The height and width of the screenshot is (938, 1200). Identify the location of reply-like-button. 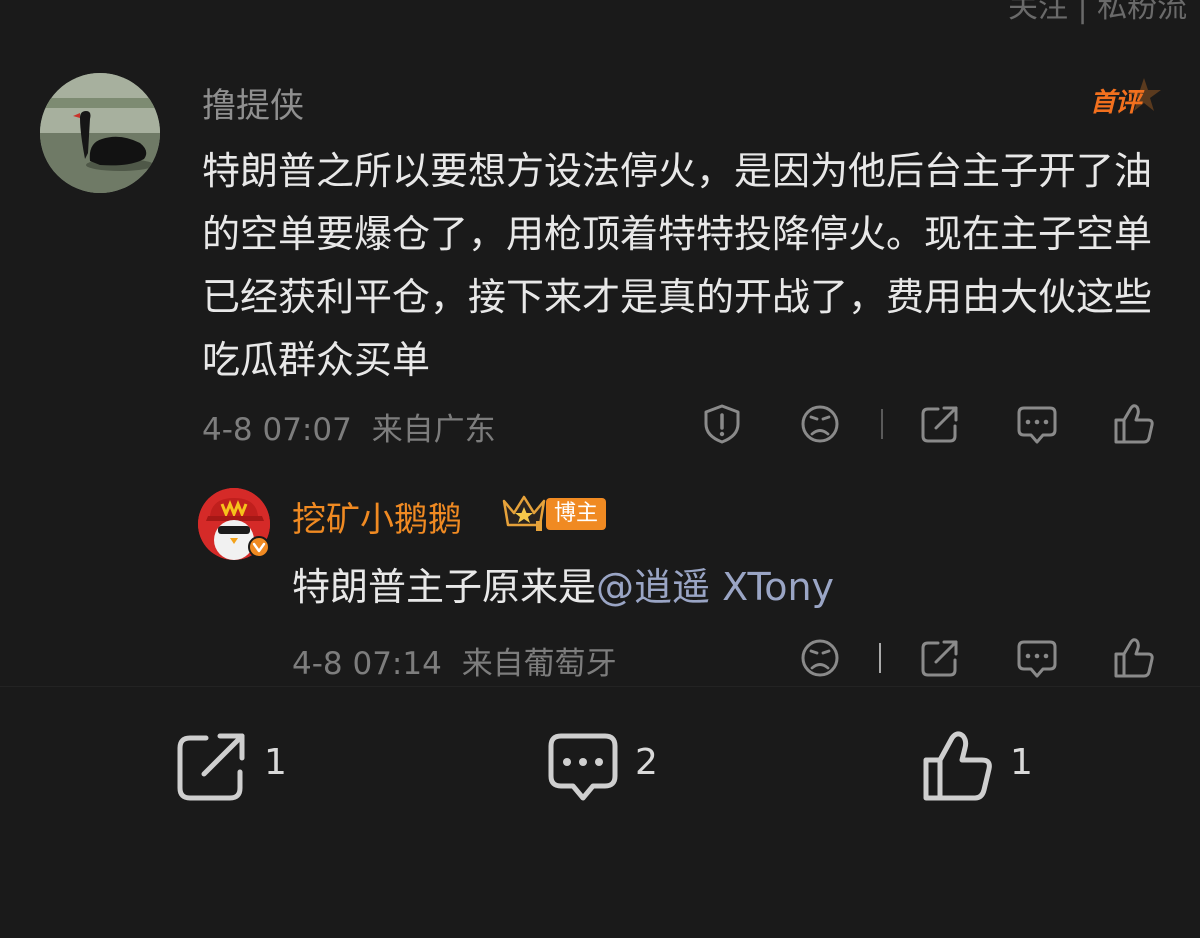
(1134, 658).